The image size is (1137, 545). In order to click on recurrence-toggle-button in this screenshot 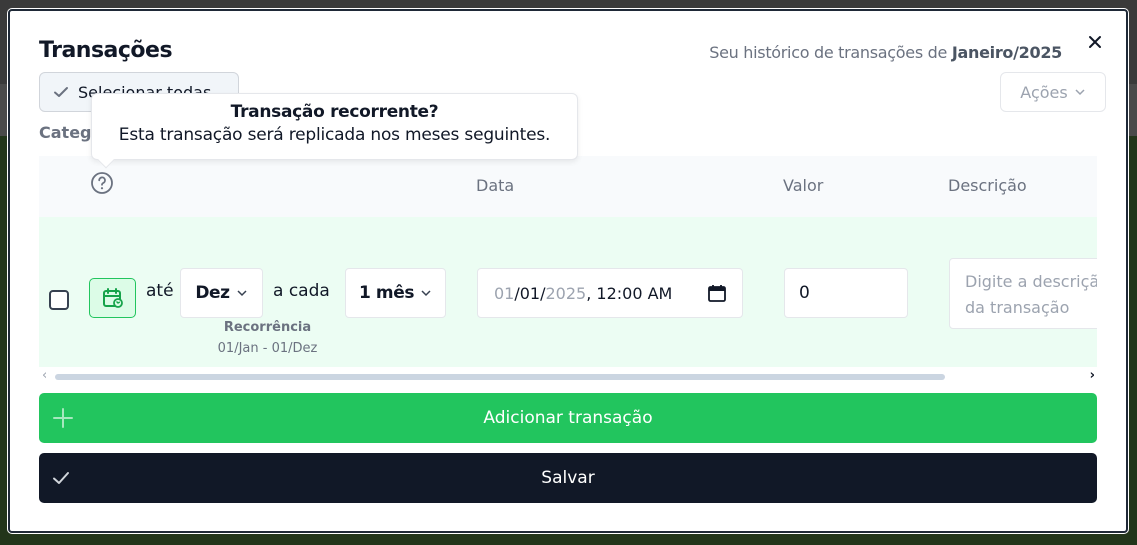, I will do `click(112, 298)`.